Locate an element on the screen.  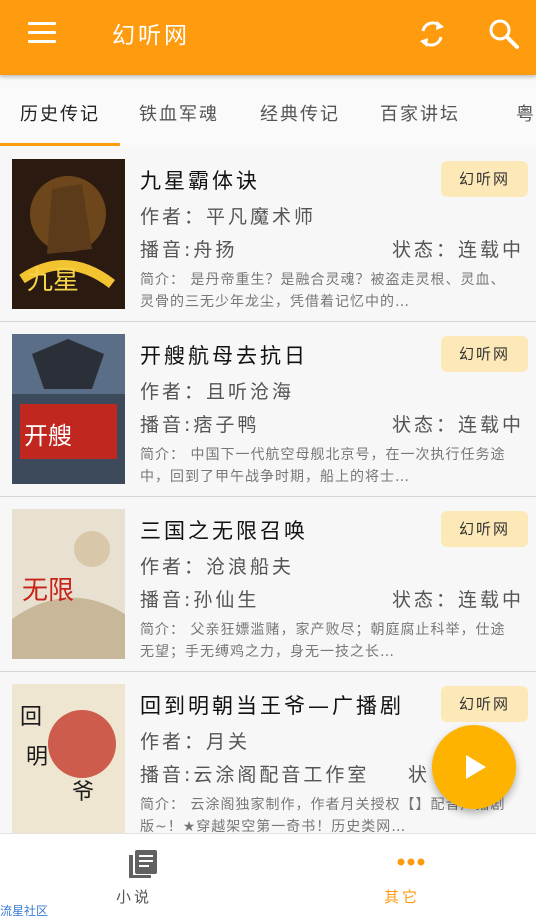
book-cover: 回 明 爷 is located at coordinates (68, 758).